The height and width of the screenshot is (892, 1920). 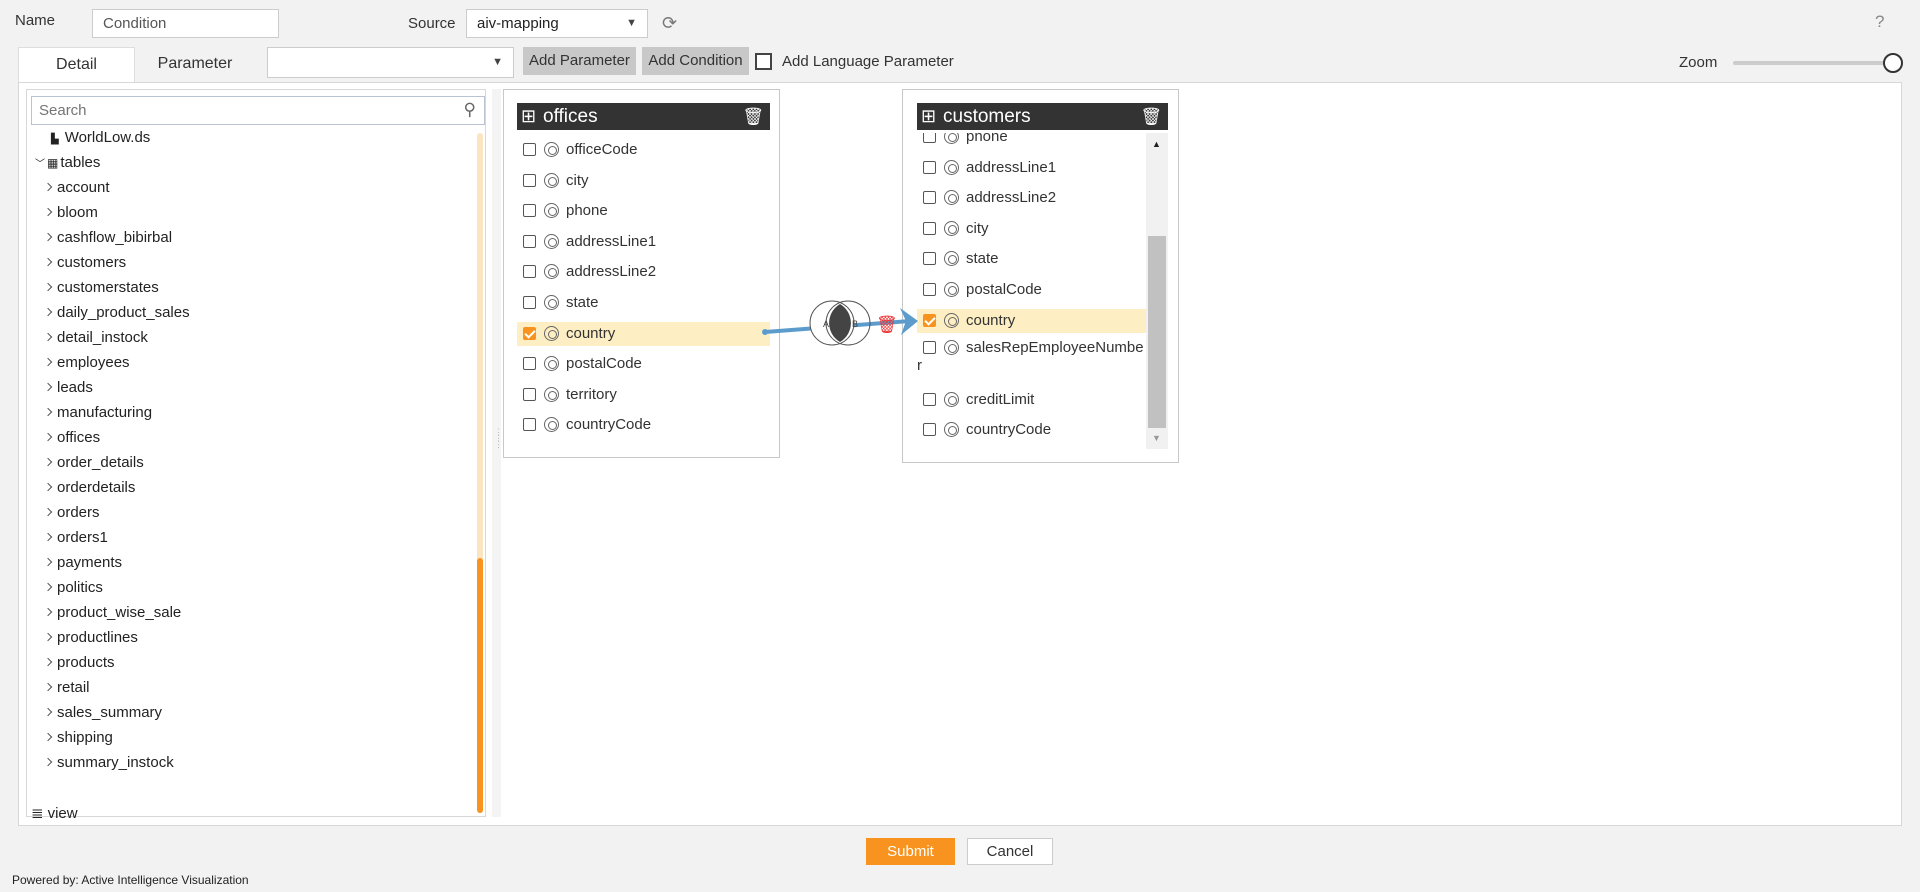 I want to click on delete-join-icon: 🗑, so click(x=887, y=325).